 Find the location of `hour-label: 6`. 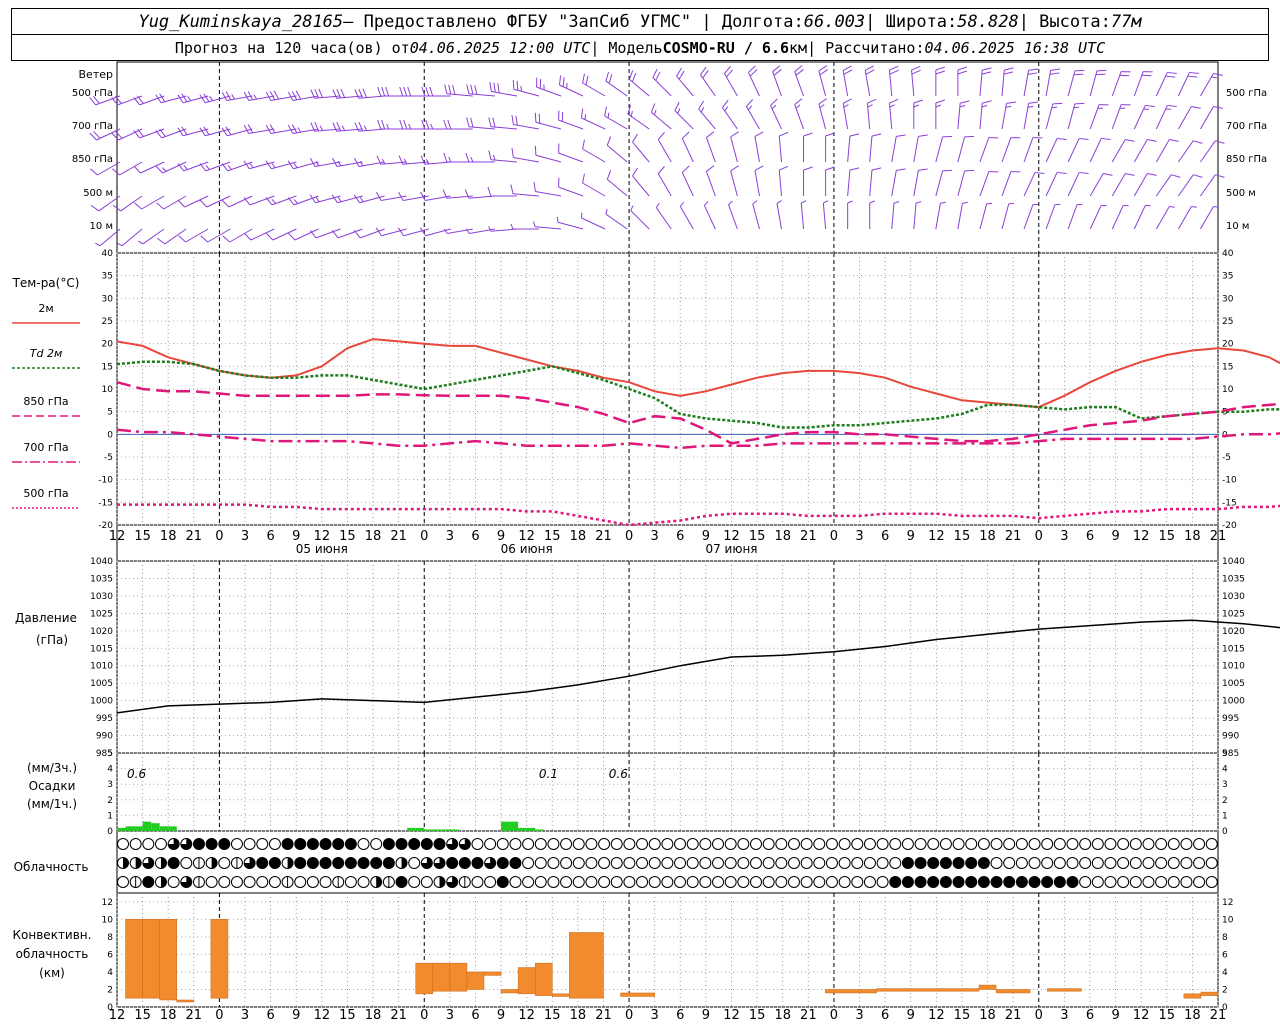

hour-label: 6 is located at coordinates (1090, 536).